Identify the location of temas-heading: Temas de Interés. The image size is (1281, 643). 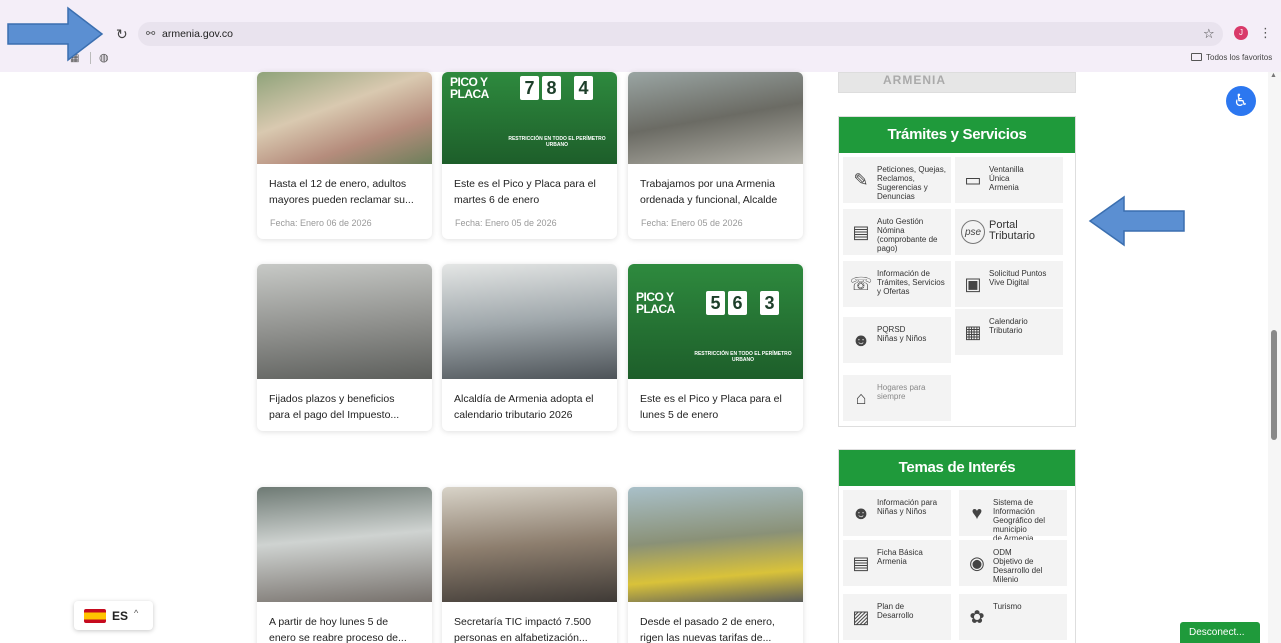
(957, 468).